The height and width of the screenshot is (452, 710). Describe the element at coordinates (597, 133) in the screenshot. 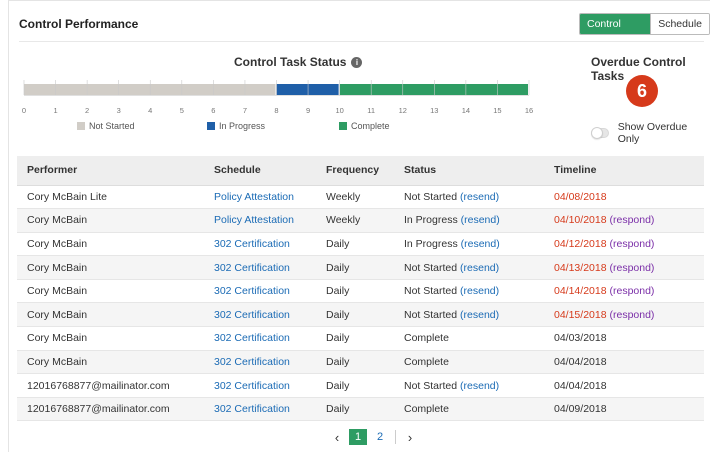

I see `toggle-knob` at that location.